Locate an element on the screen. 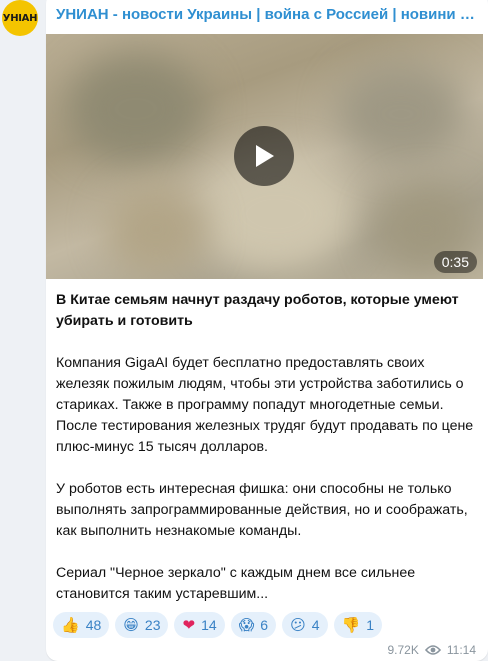 The image size is (488, 661). eye-icon is located at coordinates (432, 650).